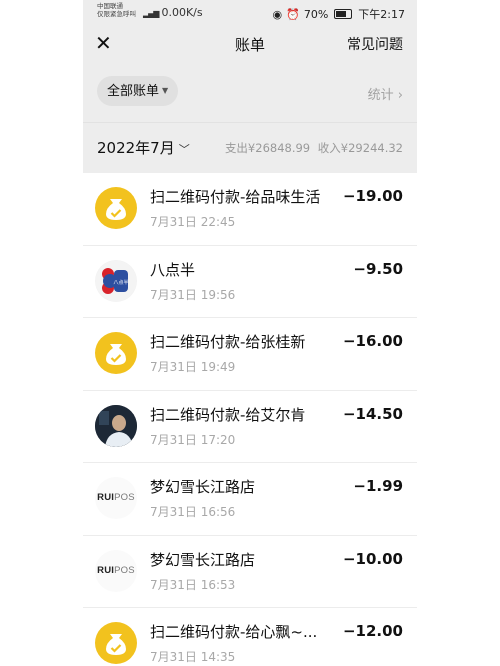  What do you see at coordinates (151, 13) in the screenshot?
I see `signal-icon: ▂▄▆` at bounding box center [151, 13].